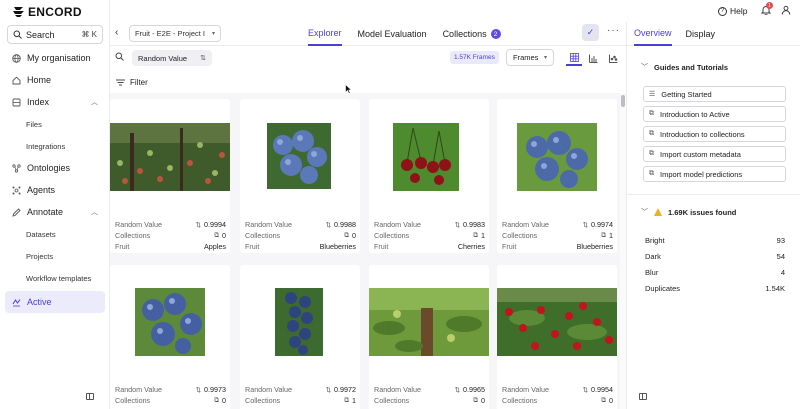  Describe the element at coordinates (55, 168) in the screenshot. I see `sidebar-item-ontologies: Ontologies` at that location.